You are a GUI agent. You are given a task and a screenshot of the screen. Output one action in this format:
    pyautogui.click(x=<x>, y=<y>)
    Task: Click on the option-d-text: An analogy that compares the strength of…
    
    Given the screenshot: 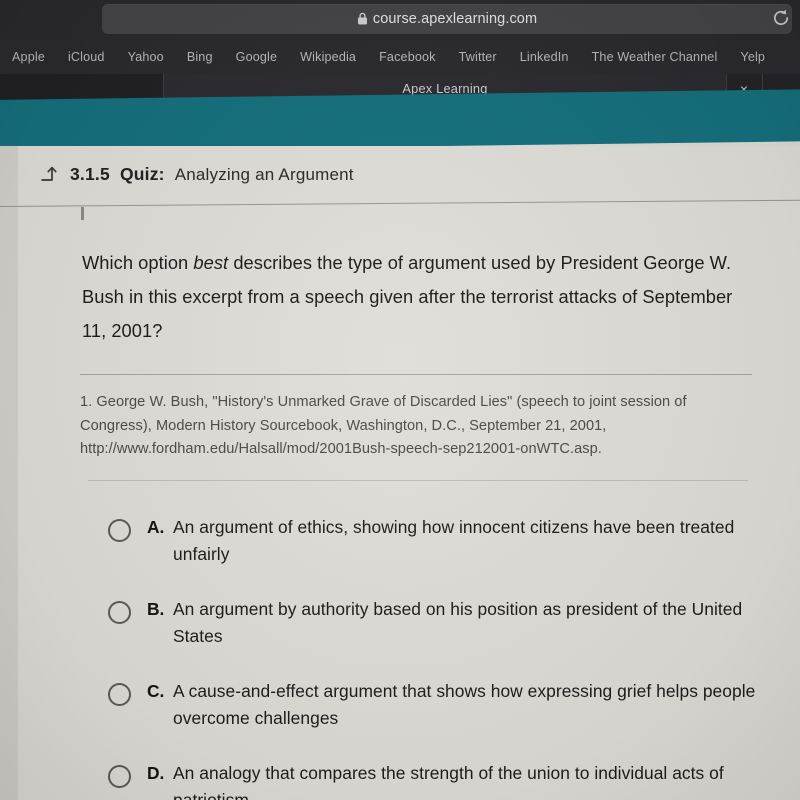 What is the action you would take?
    pyautogui.click(x=448, y=781)
    